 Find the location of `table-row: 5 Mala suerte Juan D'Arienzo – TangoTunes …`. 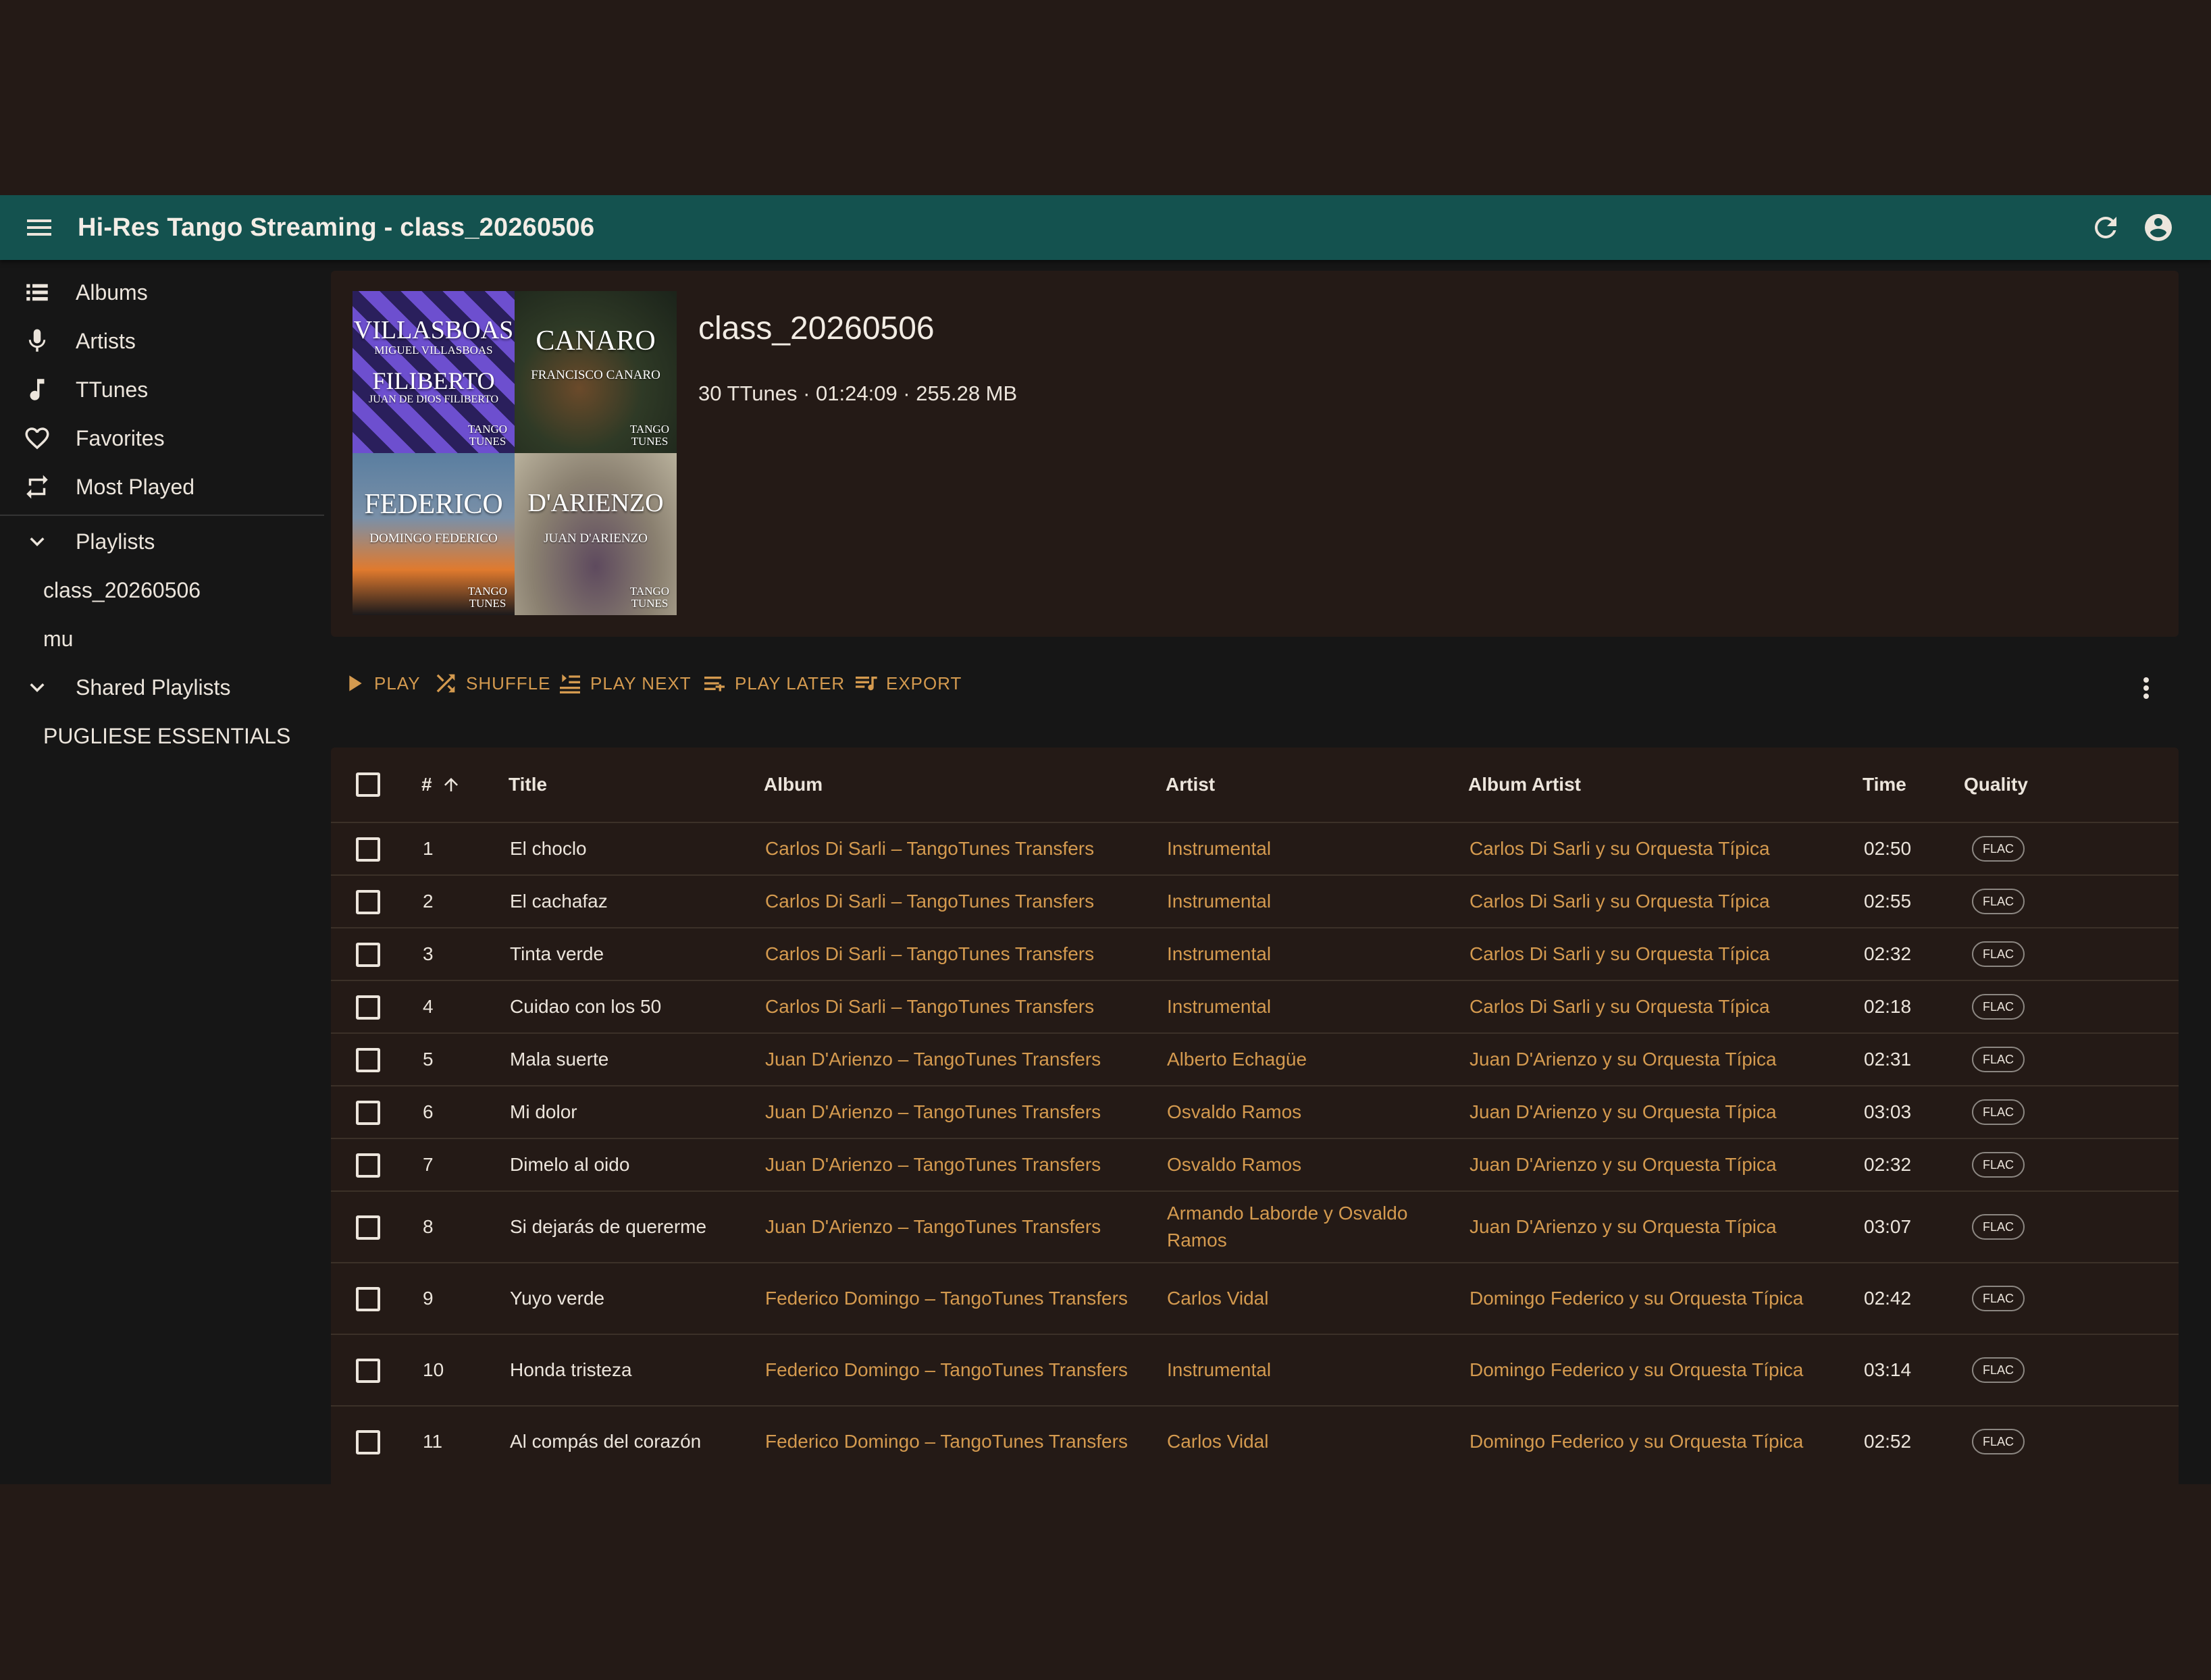

table-row: 5 Mala suerte Juan D'Arienzo – TangoTunes … is located at coordinates (1255, 1058).